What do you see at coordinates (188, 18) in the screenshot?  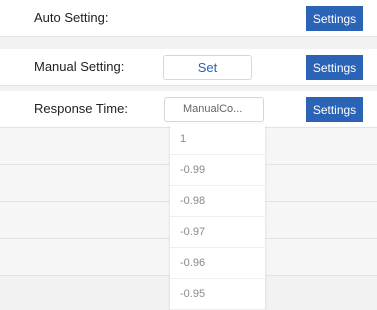 I see `auto-setting-row: Auto Setting: Settings` at bounding box center [188, 18].